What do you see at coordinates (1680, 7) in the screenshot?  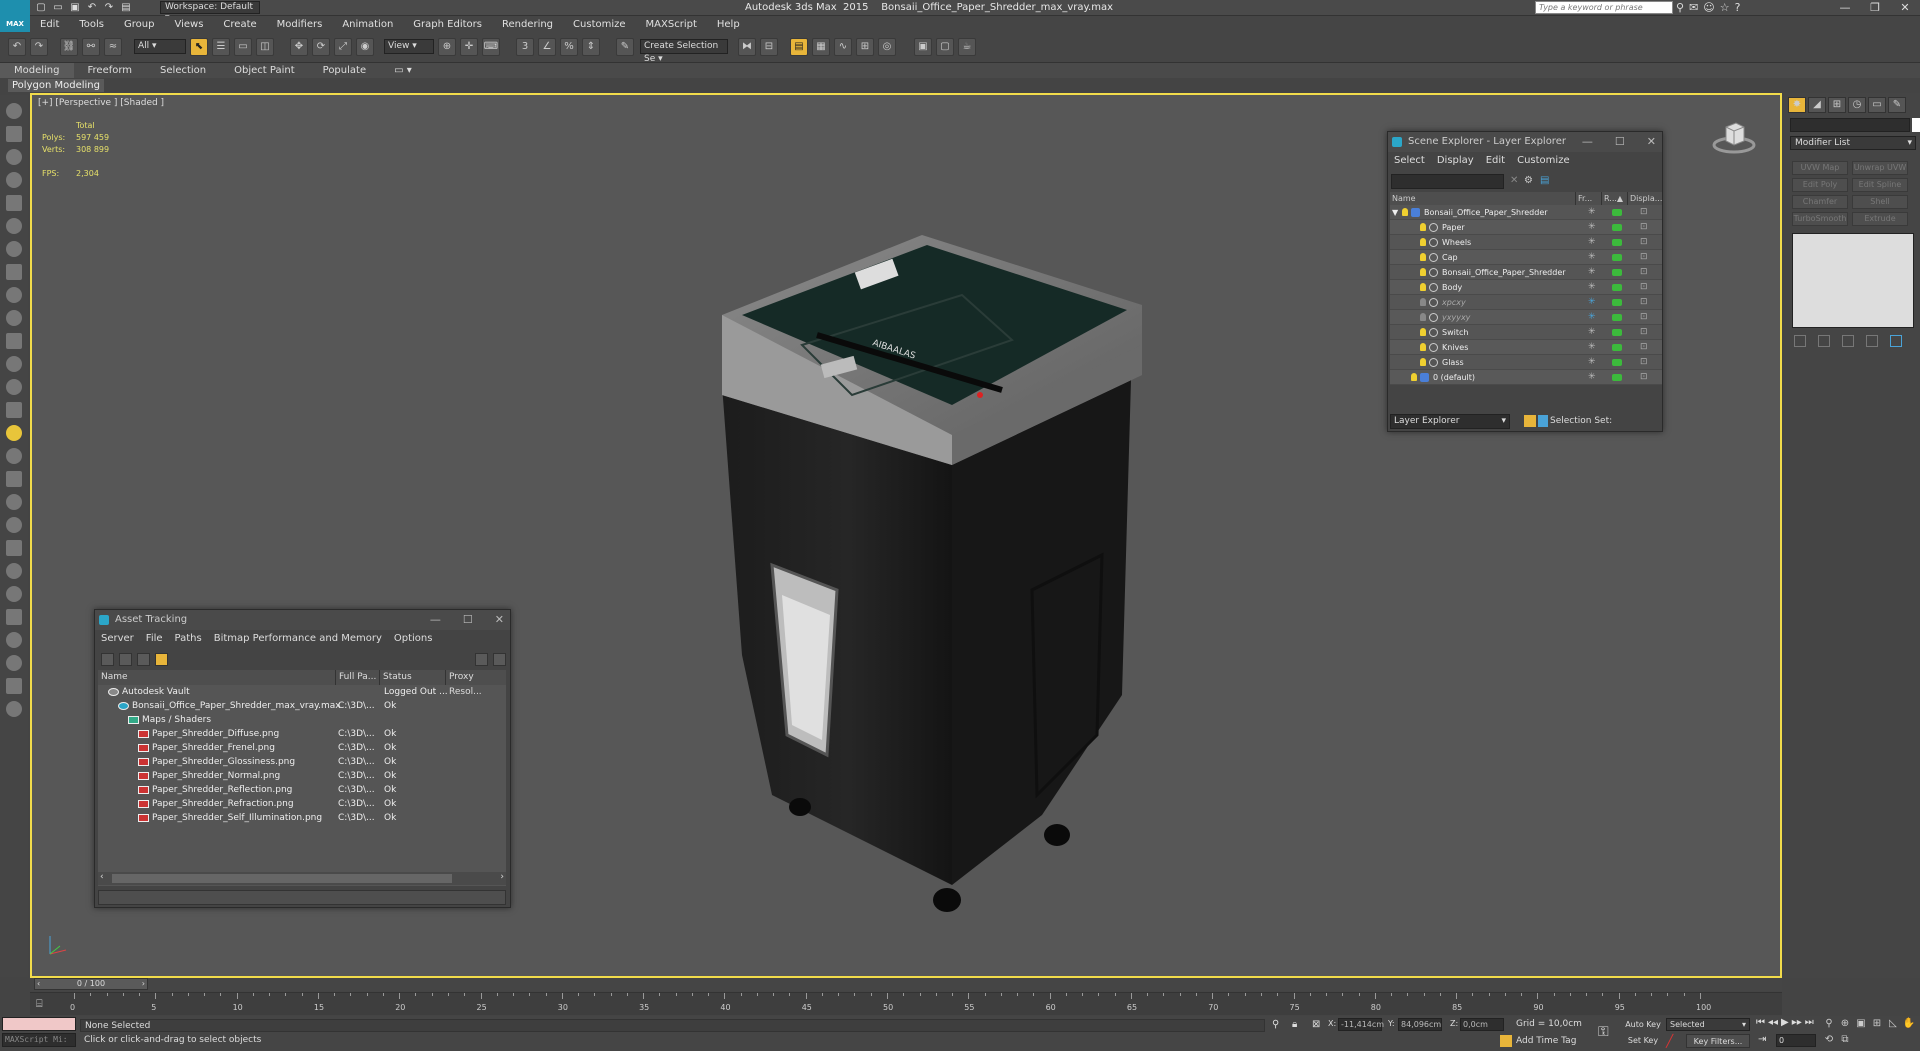 I see `binoculars-icon: ⚲` at bounding box center [1680, 7].